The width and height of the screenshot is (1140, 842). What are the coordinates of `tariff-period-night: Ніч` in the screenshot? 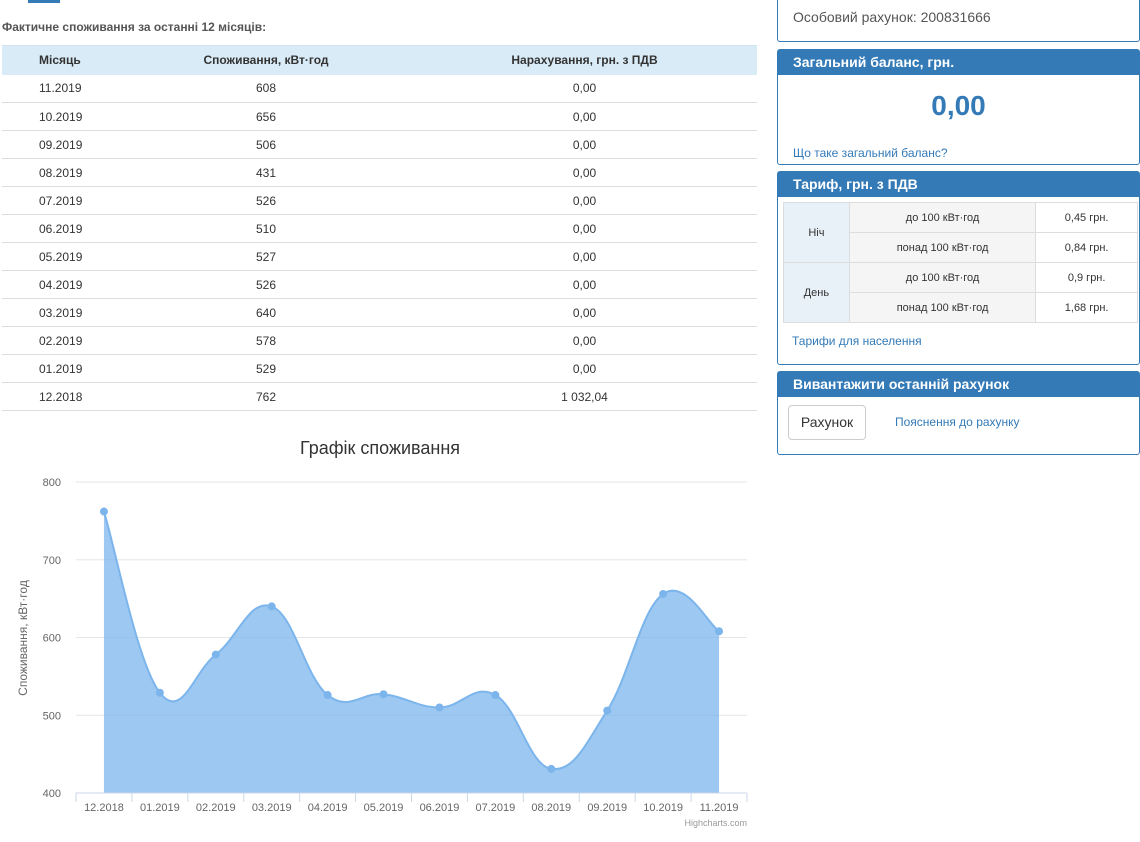 It's located at (816, 232).